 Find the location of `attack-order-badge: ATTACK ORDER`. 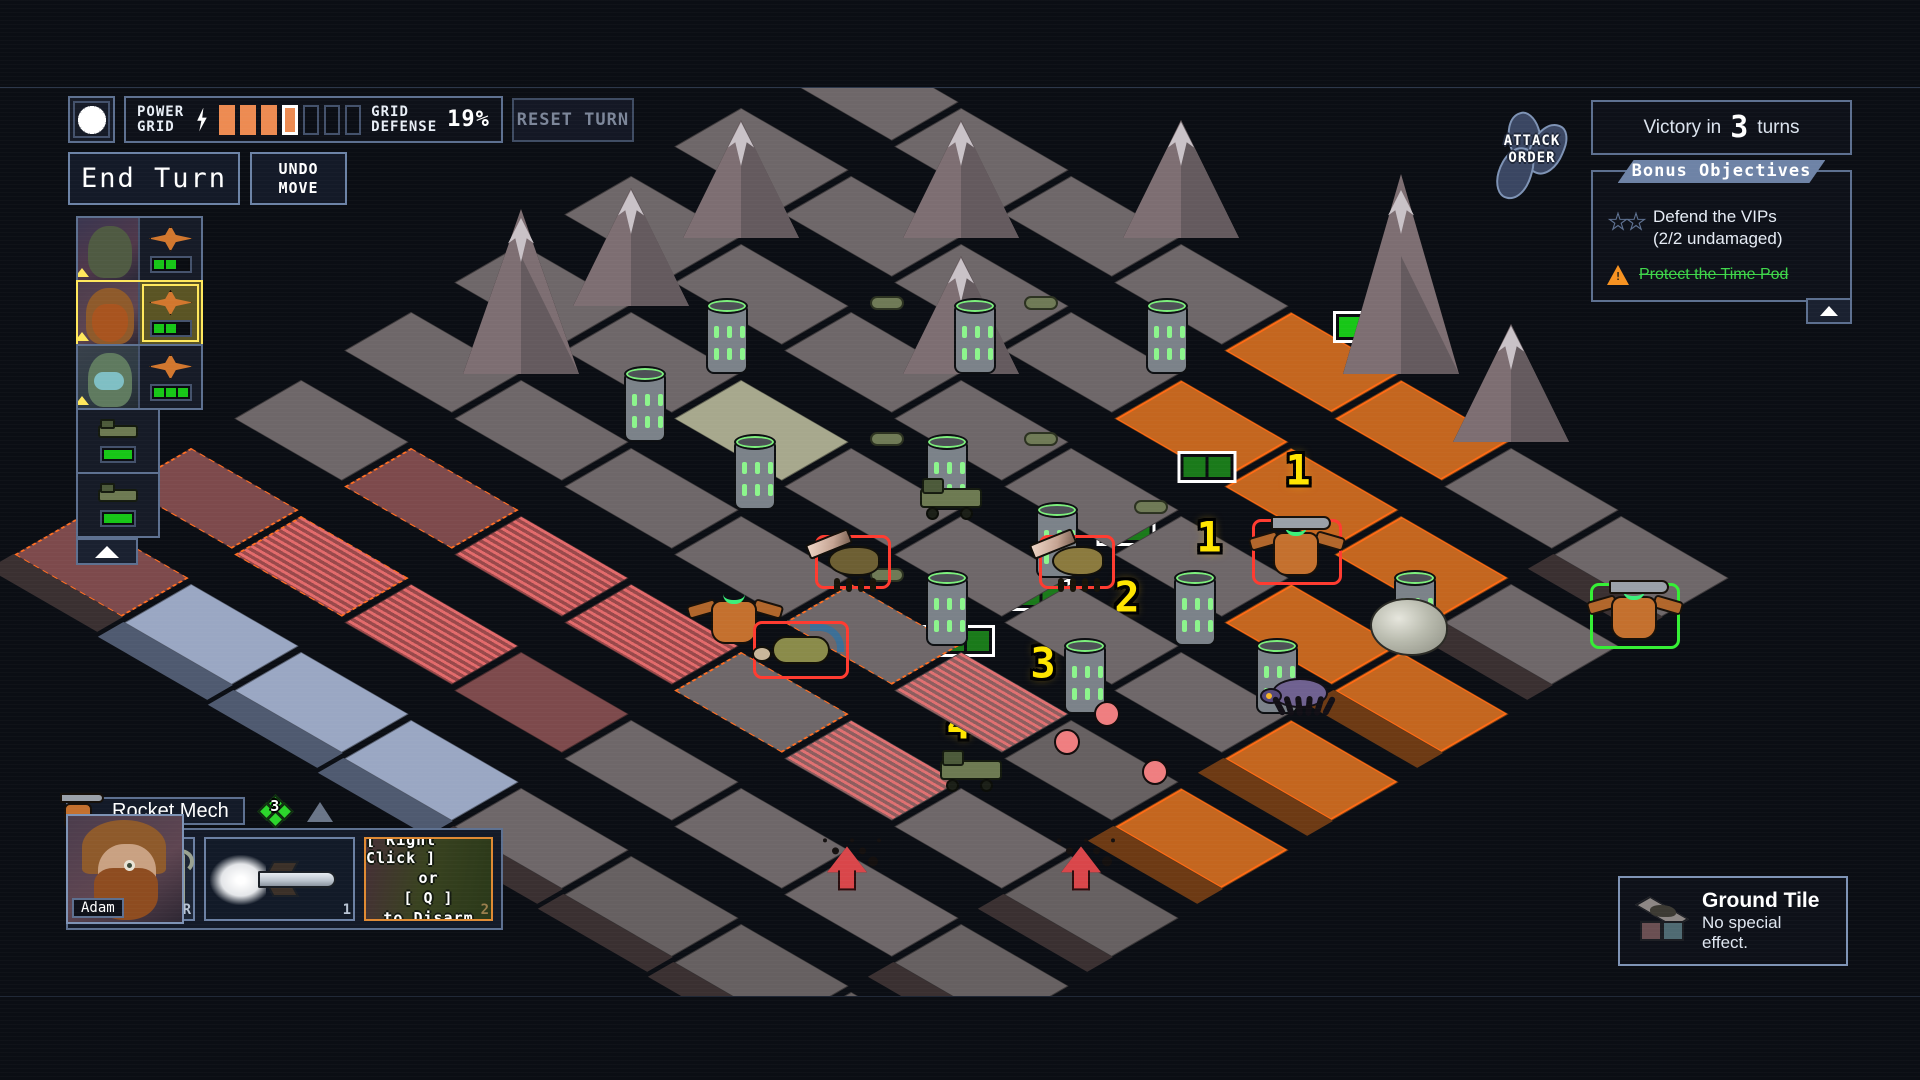

attack-order-badge: ATTACK ORDER is located at coordinates (1532, 156).